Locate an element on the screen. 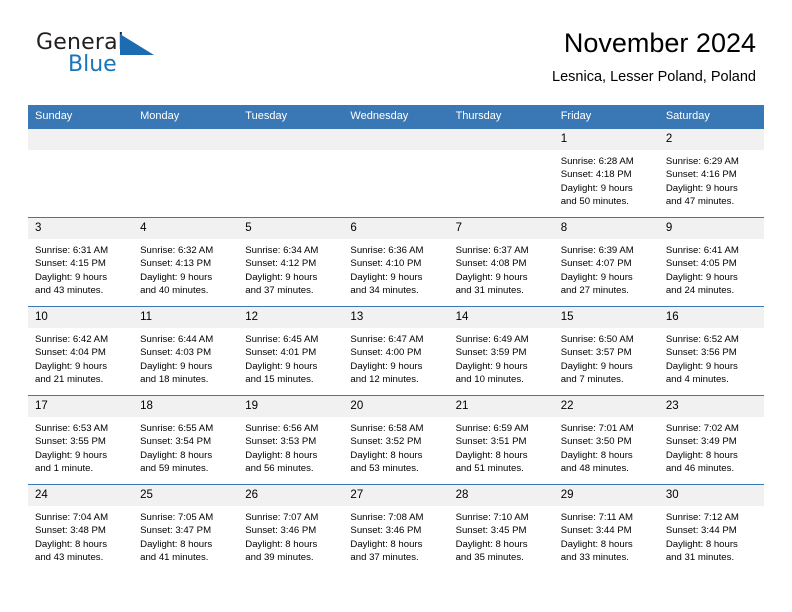 This screenshot has width=792, height=612. day-number: 3 is located at coordinates (81, 228).